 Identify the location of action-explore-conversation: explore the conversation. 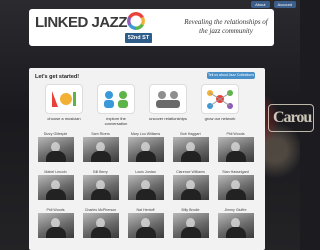
(116, 105).